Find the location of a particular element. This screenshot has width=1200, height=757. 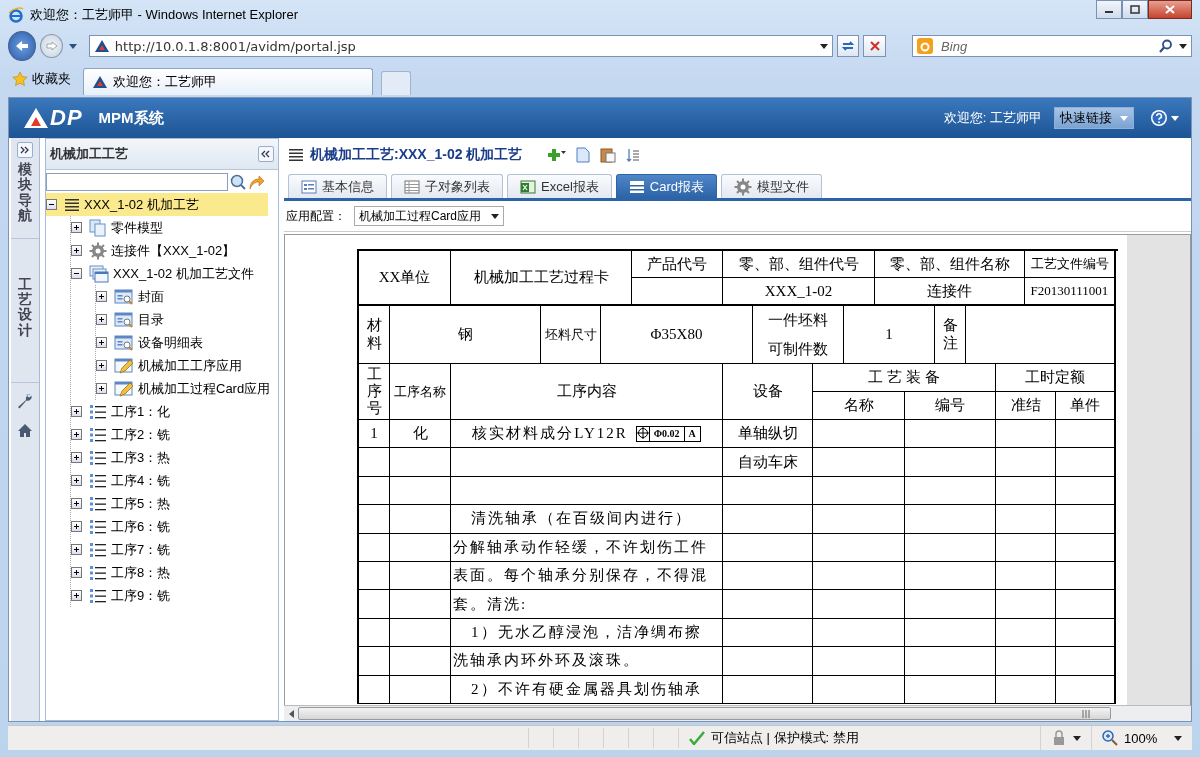

tree-item: 目录 is located at coordinates (133, 319).